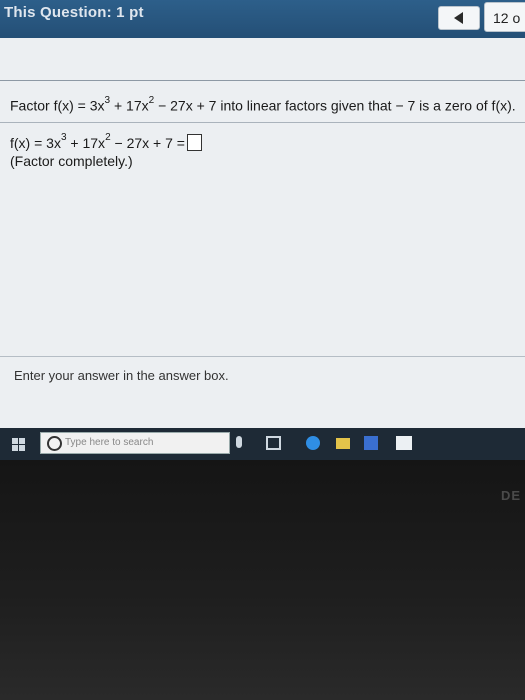  Describe the element at coordinates (273, 443) in the screenshot. I see `task-view-icon` at that location.